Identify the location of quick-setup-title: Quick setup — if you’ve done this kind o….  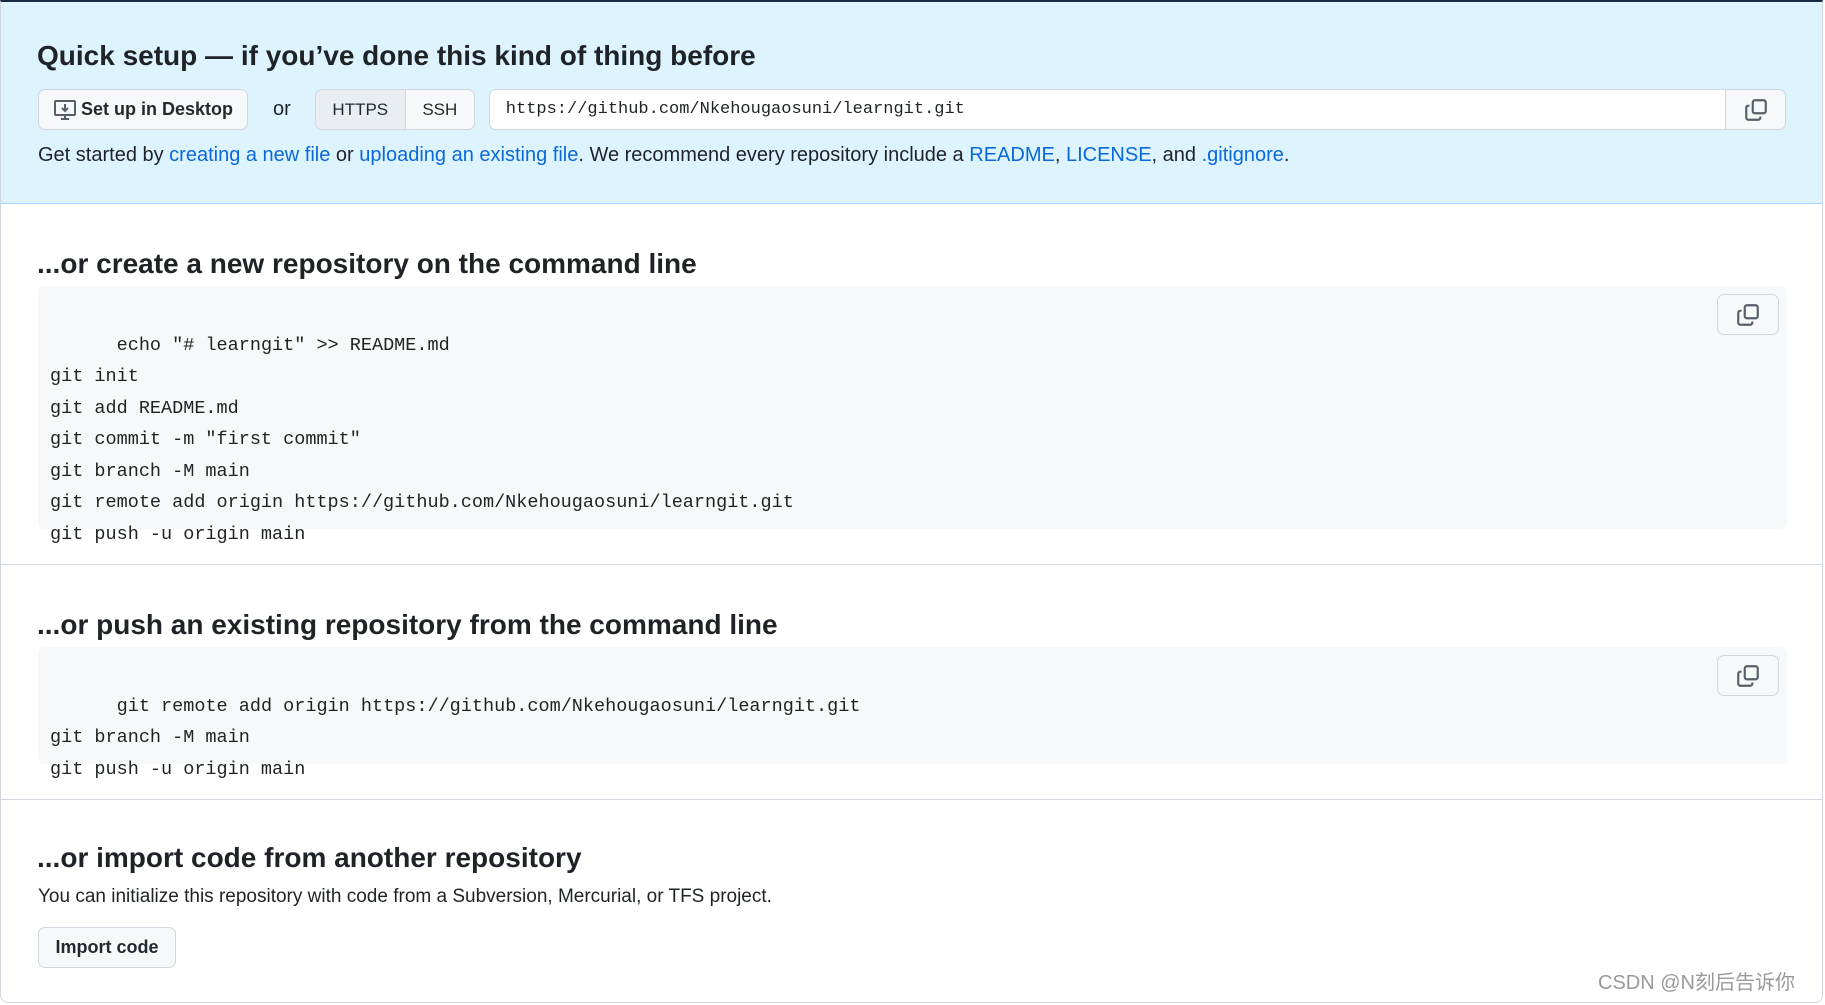
(396, 55).